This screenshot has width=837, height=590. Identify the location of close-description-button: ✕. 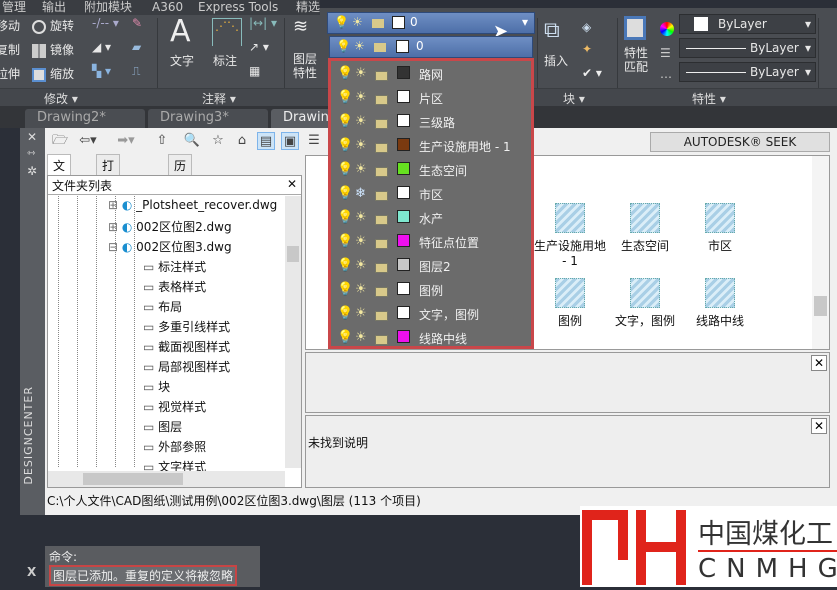
(819, 426).